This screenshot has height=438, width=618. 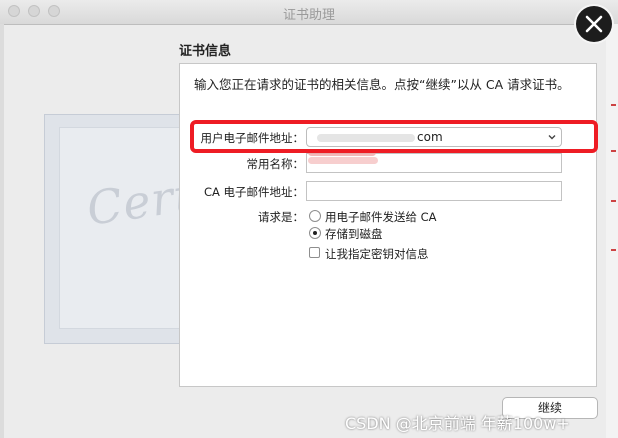 I want to click on title-bar: 证书助理, so click(x=309, y=12).